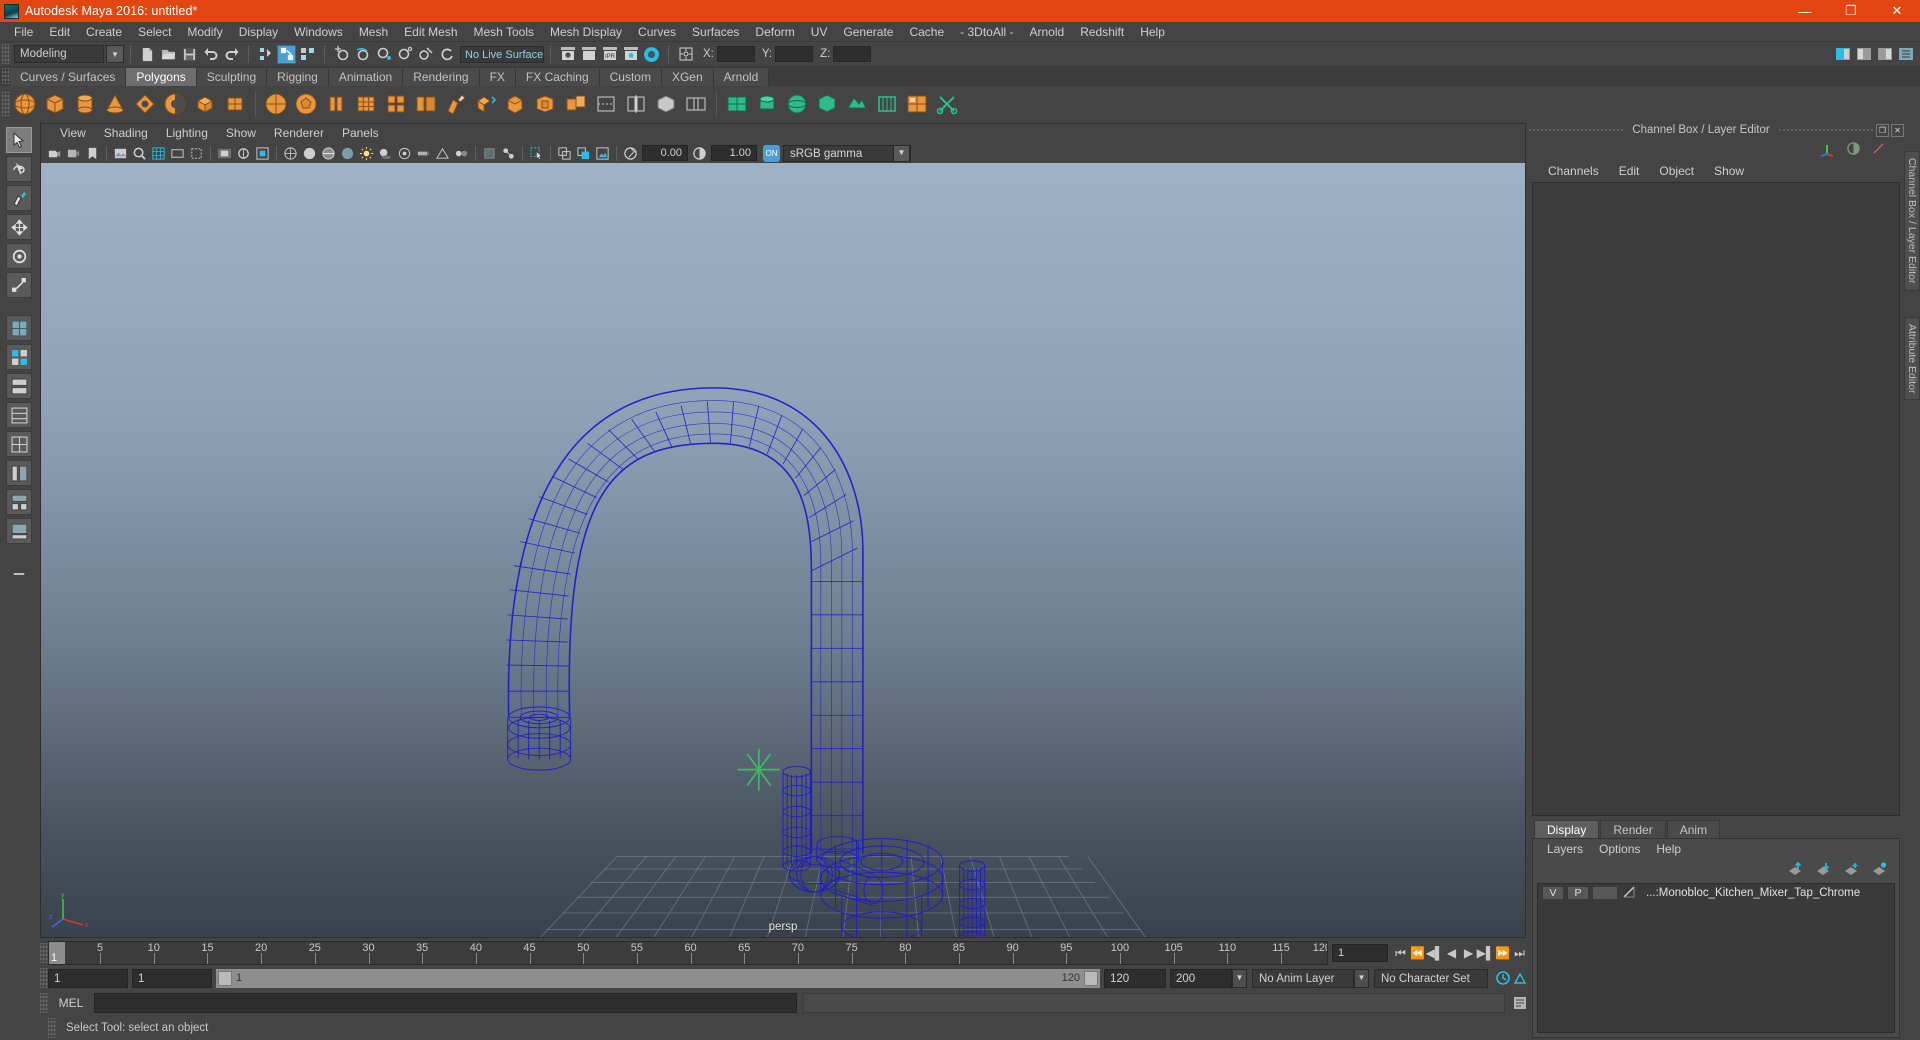 This screenshot has width=1920, height=1040. I want to click on select-by-hierarchy-icon, so click(265, 54).